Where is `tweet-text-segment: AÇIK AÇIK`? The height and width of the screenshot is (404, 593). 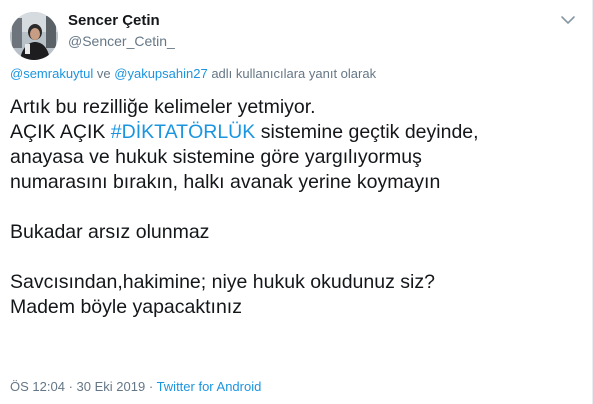
tweet-text-segment: AÇIK AÇIK is located at coordinates (60, 132).